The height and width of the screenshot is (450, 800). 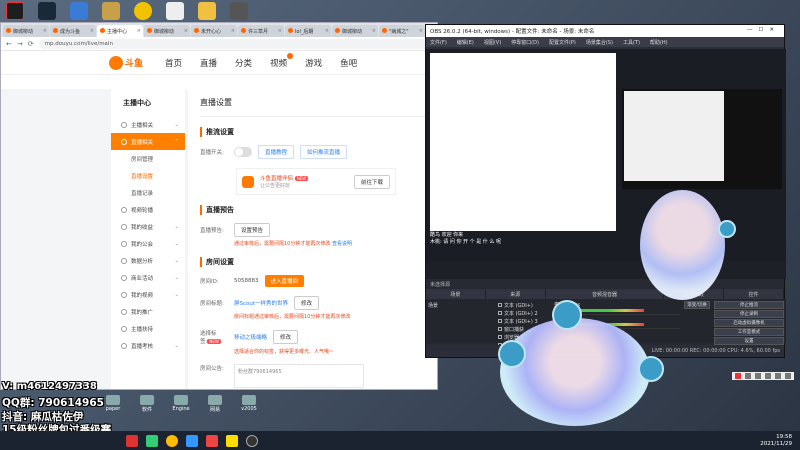 I want to click on sidebar-item-my-videos: 我的视频 ⌄, so click(x=148, y=294).